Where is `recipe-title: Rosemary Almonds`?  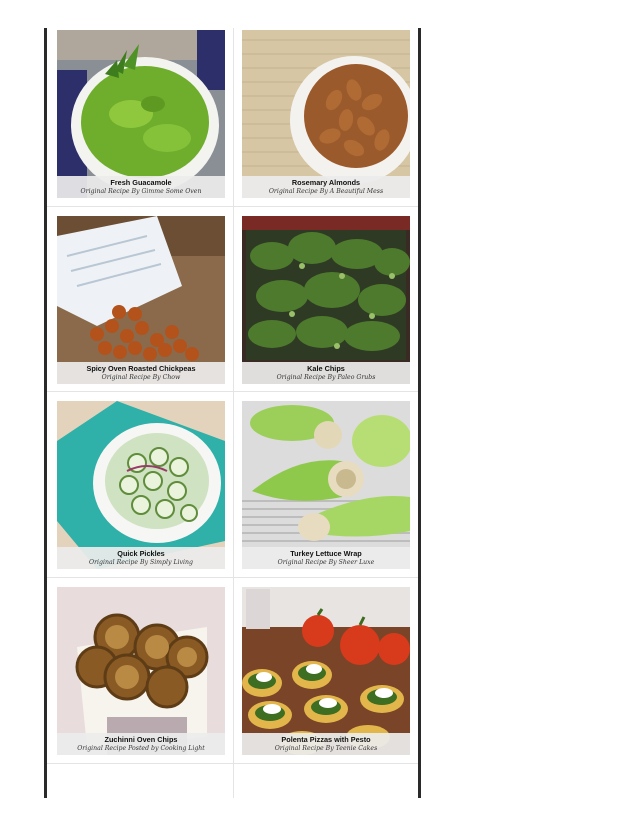 recipe-title: Rosemary Almonds is located at coordinates (326, 182).